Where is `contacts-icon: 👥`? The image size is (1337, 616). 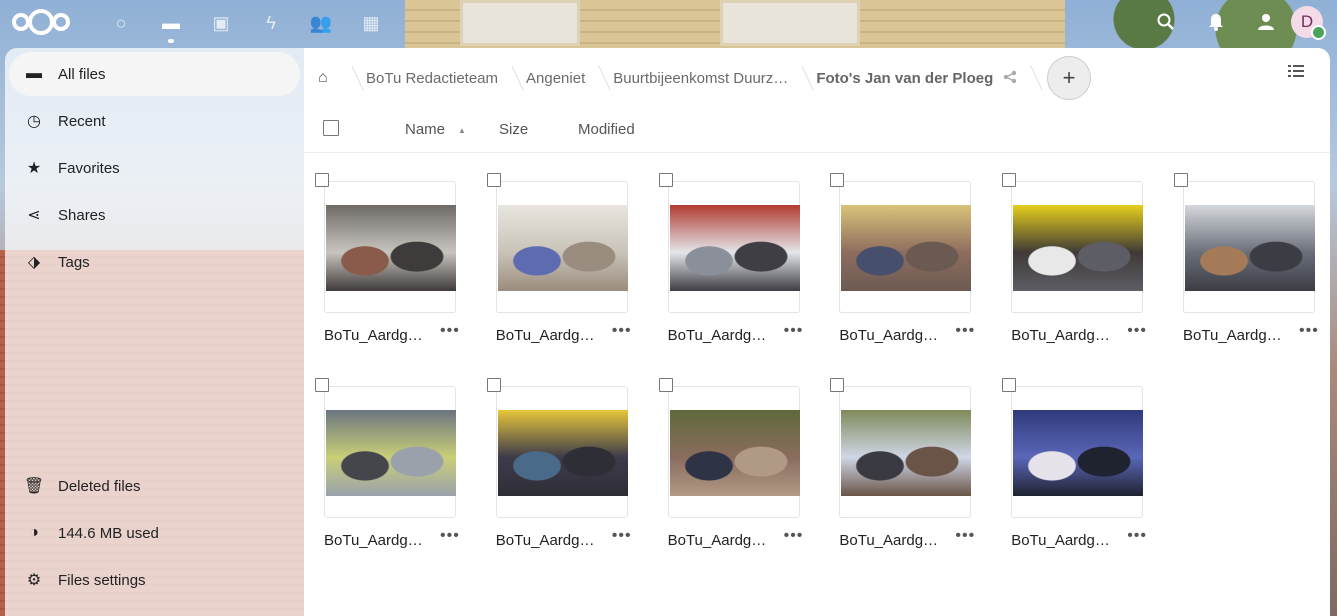
contacts-icon: 👥 is located at coordinates (321, 23).